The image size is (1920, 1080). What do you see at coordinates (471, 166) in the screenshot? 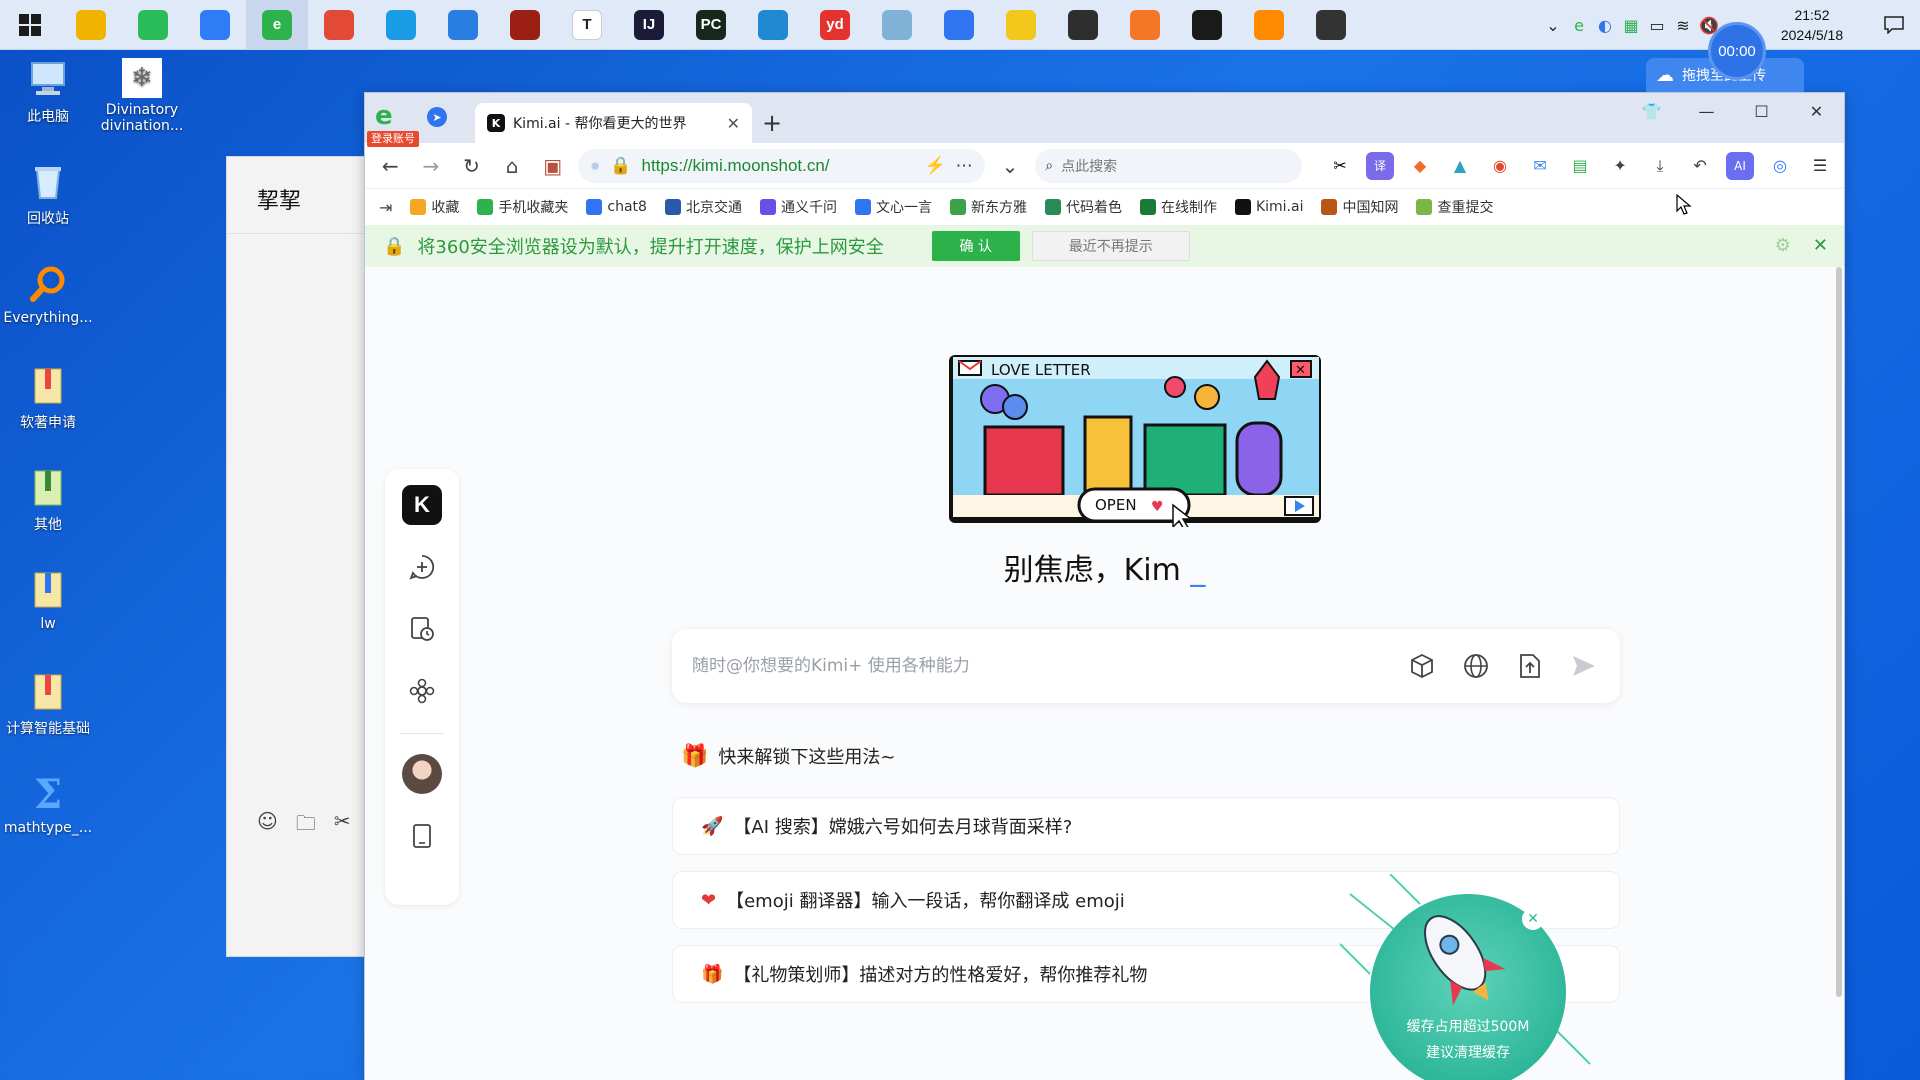
I see `reload-button: ↻` at bounding box center [471, 166].